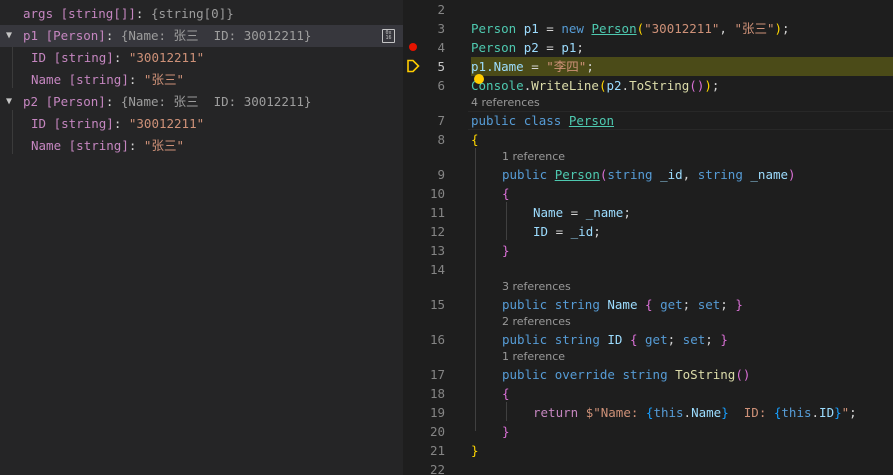  What do you see at coordinates (536, 322) in the screenshot?
I see `codelens-references: 2 references` at bounding box center [536, 322].